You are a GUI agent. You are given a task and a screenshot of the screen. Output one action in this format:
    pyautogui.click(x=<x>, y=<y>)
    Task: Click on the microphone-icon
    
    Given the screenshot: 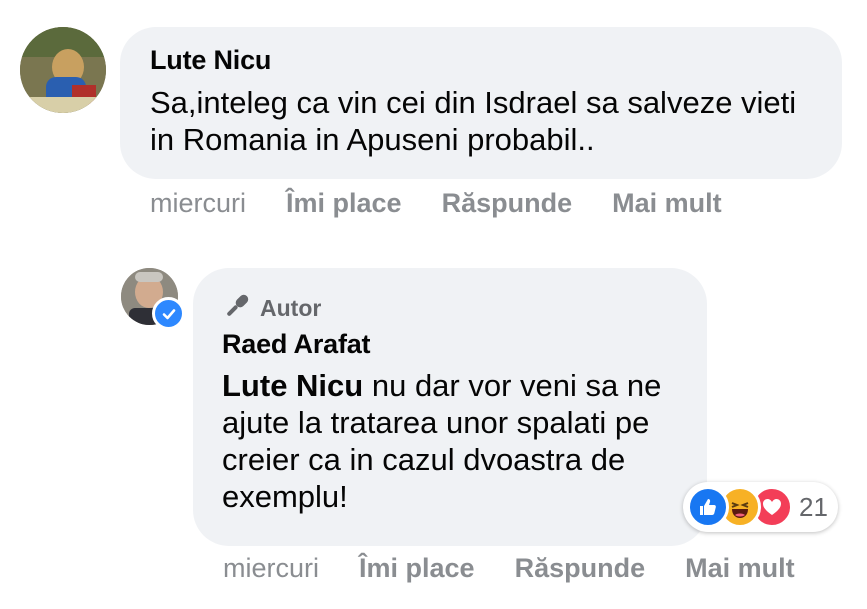 What is the action you would take?
    pyautogui.click(x=237, y=308)
    